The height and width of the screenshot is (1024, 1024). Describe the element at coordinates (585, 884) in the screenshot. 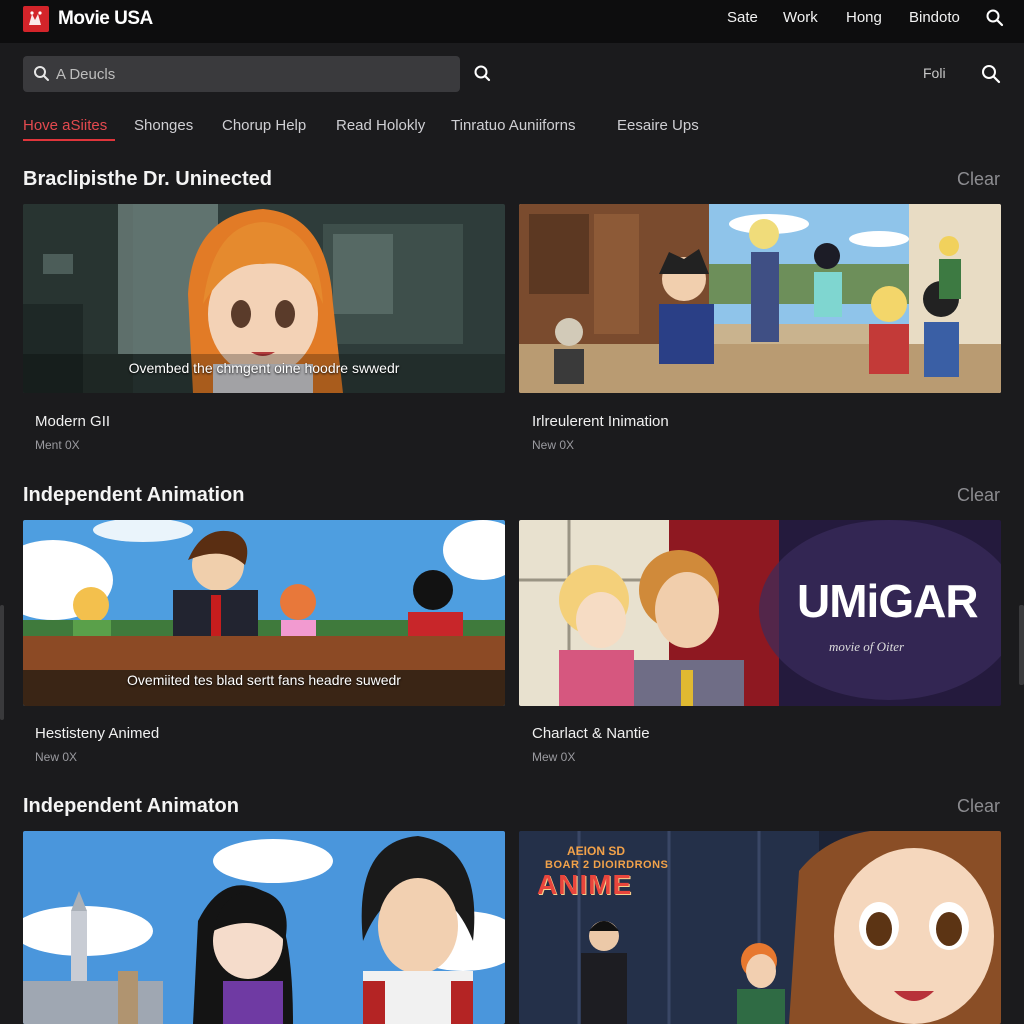

I see `poster-title: ANIME` at that location.